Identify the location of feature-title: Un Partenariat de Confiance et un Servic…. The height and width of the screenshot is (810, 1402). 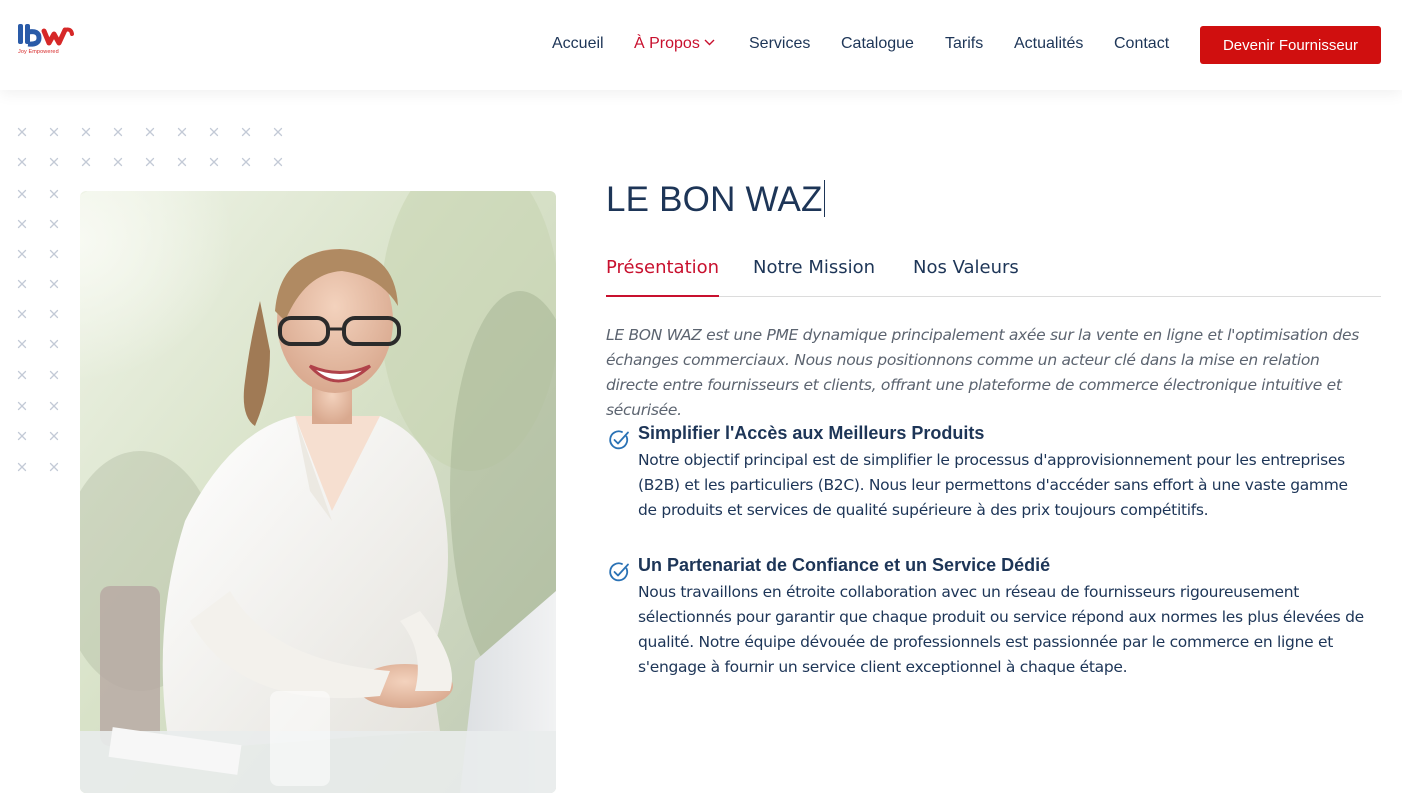
(844, 565).